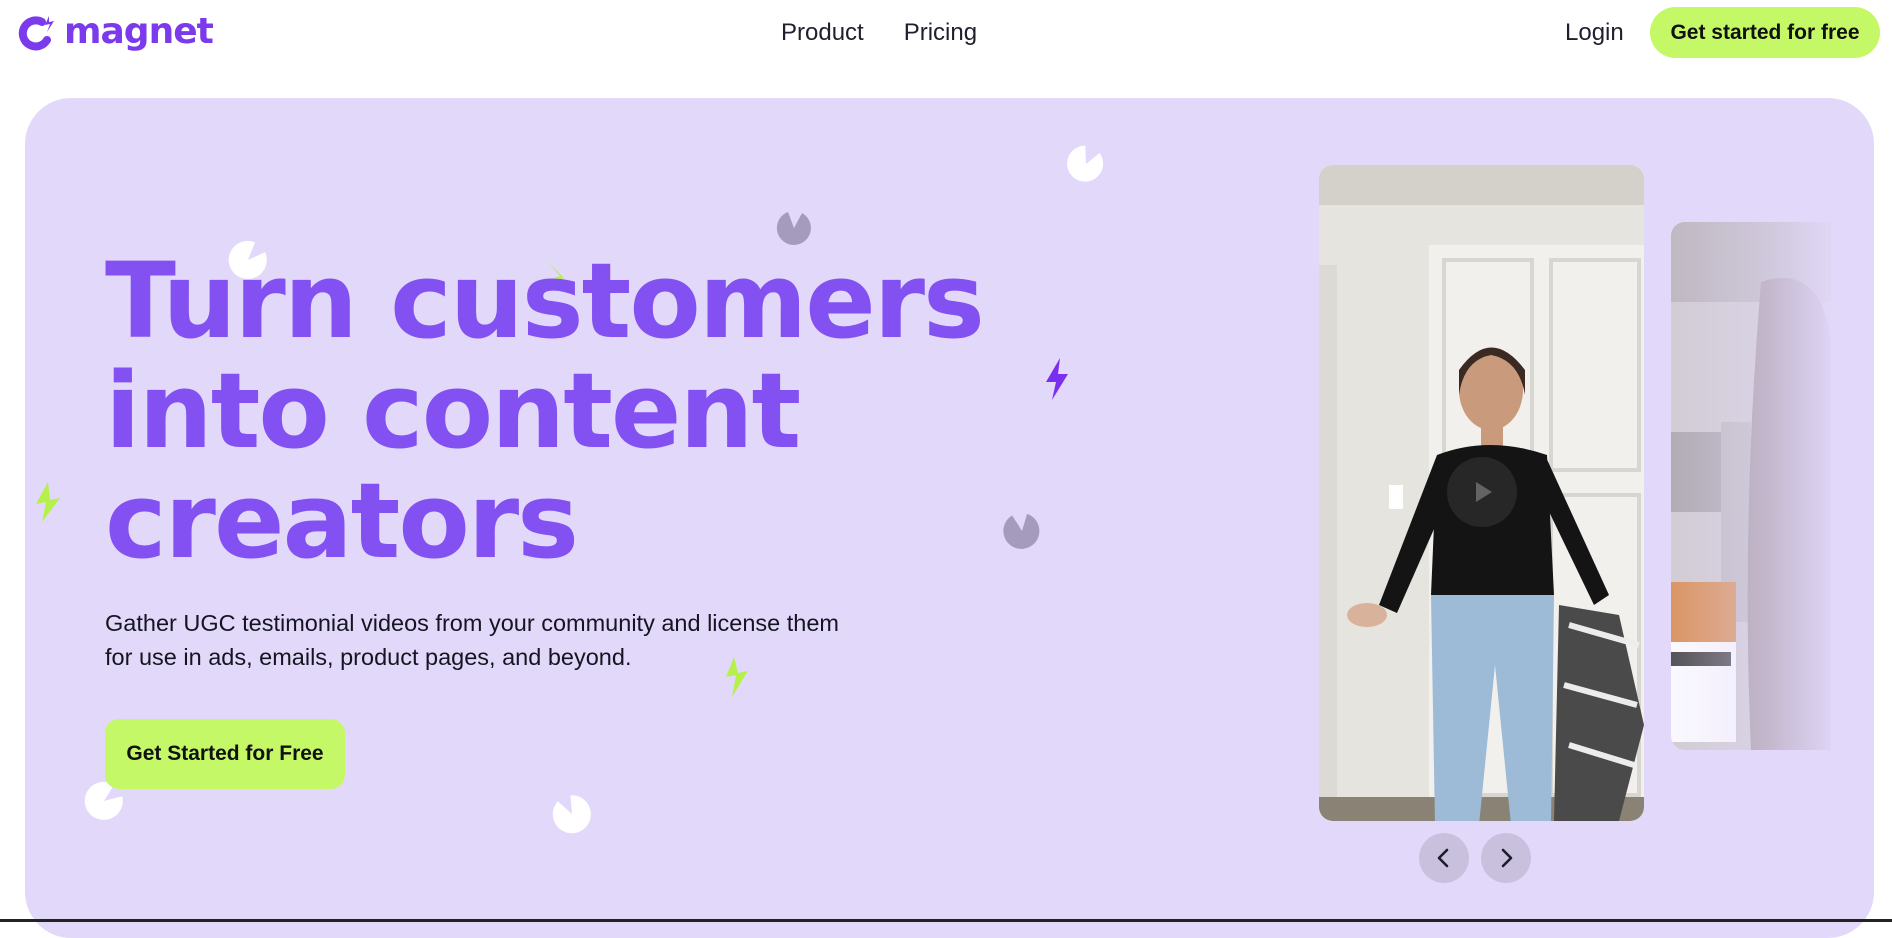  I want to click on lightning-green-icon, so click(48, 502).